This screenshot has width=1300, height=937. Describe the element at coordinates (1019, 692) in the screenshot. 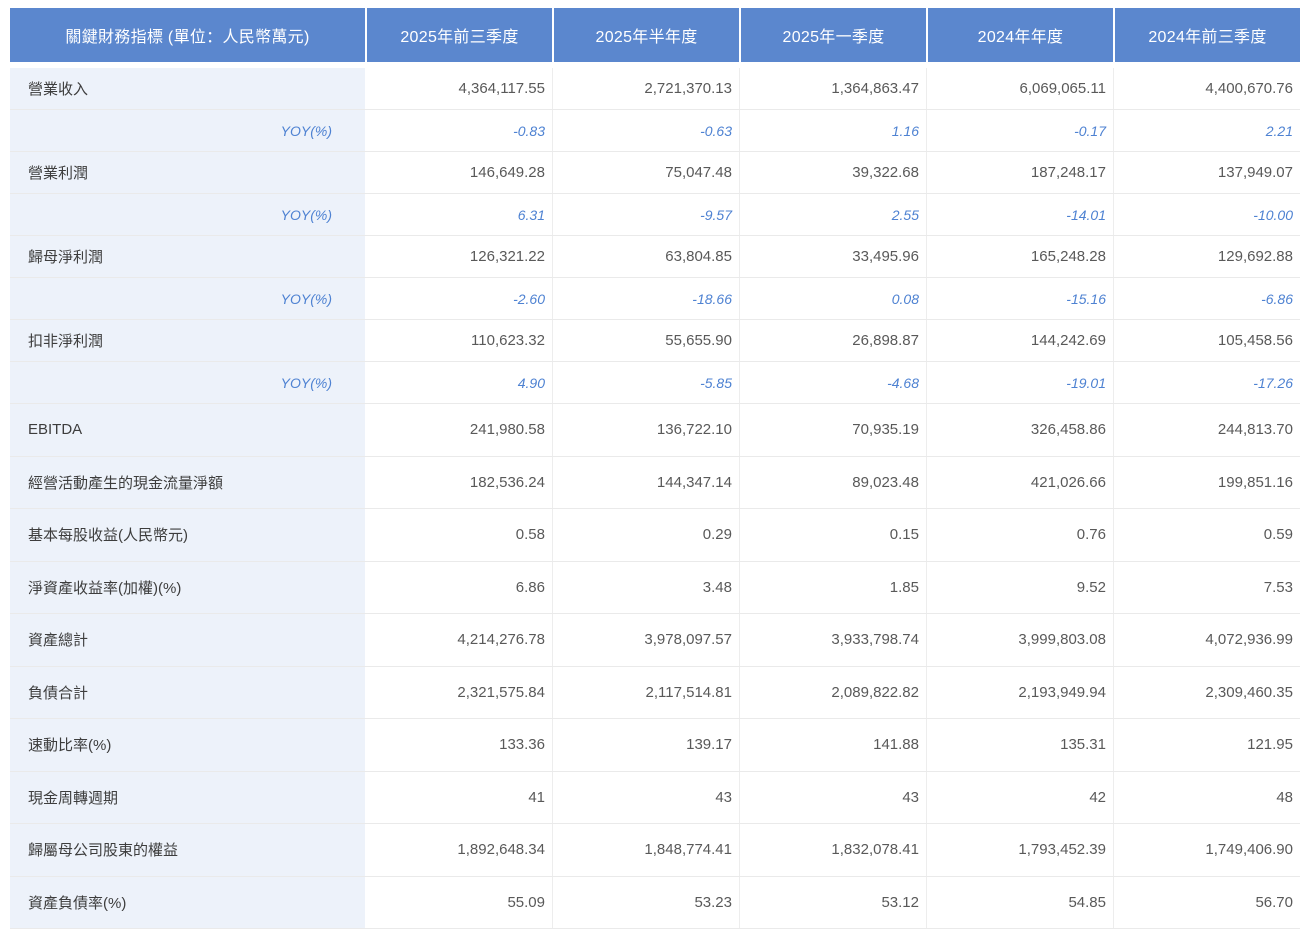

I see `metric-value: 2,193,949.94` at that location.